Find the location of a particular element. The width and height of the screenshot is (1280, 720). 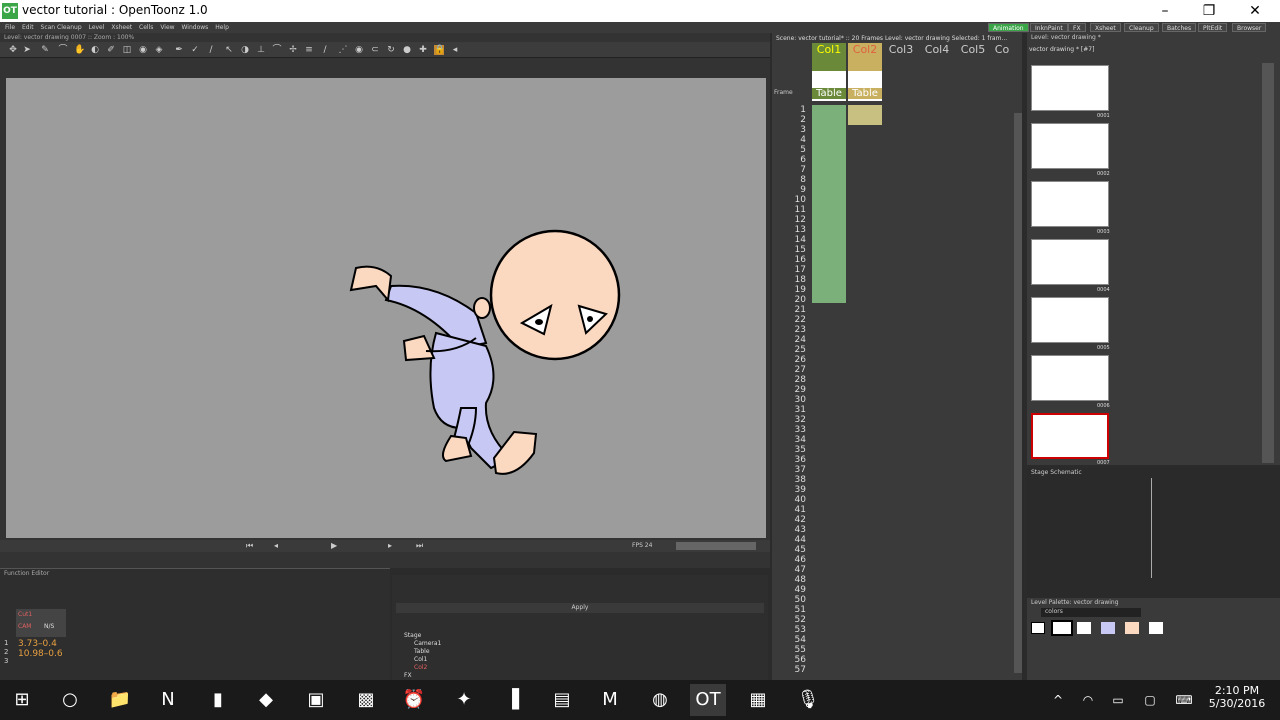

menu-windows: Windows is located at coordinates (194, 27).